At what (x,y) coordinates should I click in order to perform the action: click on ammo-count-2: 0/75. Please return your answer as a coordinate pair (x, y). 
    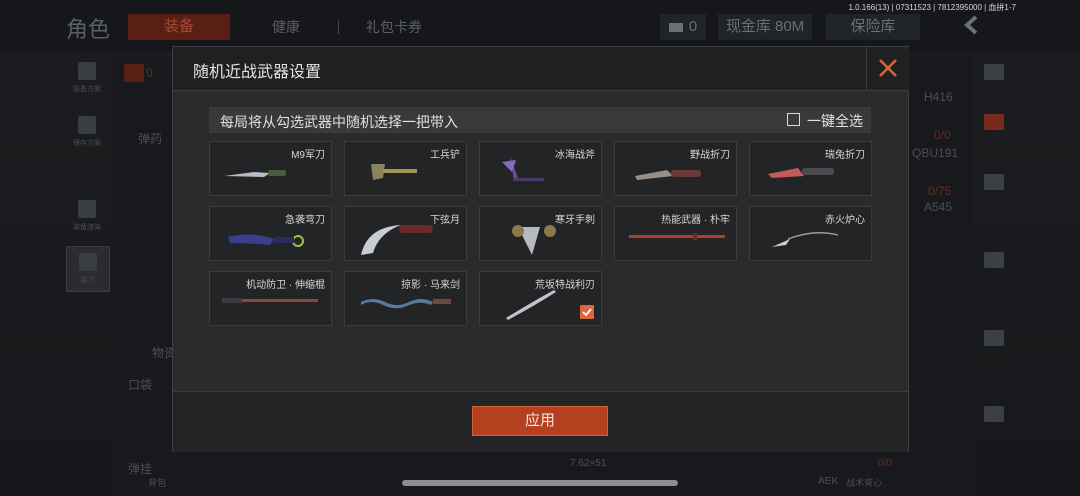
    Looking at the image, I should click on (940, 191).